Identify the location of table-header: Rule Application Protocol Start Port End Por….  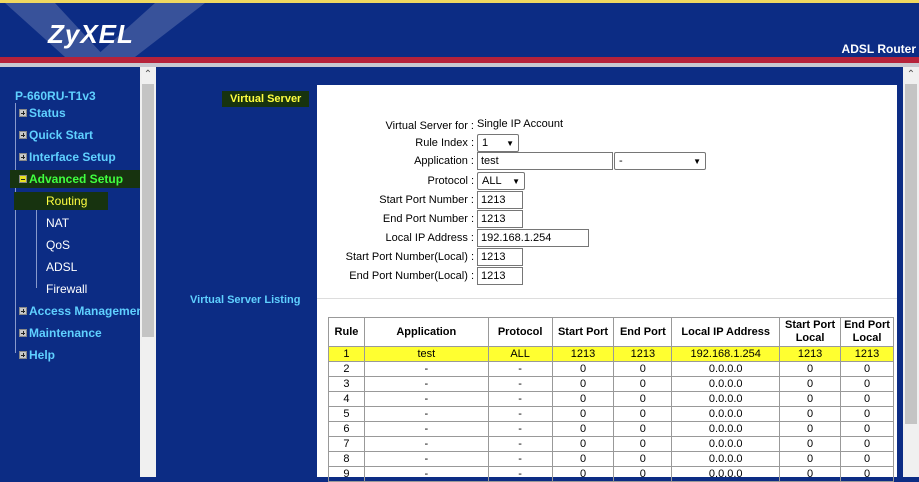
(611, 332).